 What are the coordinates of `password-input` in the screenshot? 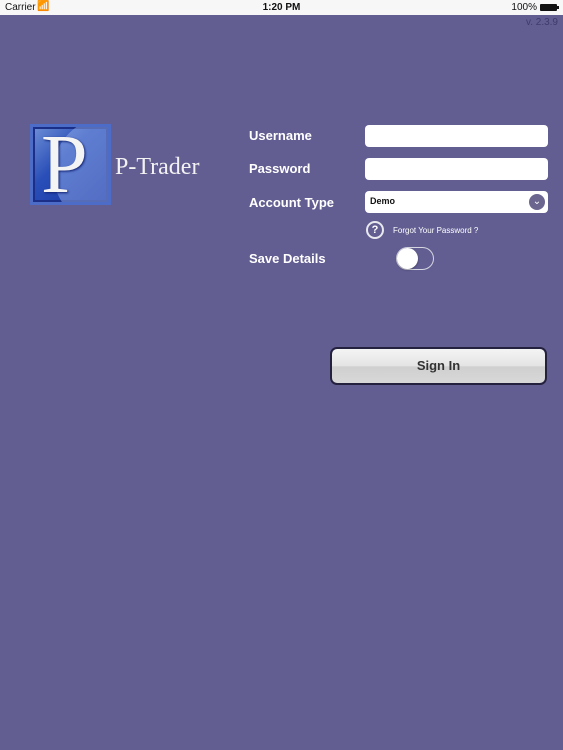 It's located at (456, 169).